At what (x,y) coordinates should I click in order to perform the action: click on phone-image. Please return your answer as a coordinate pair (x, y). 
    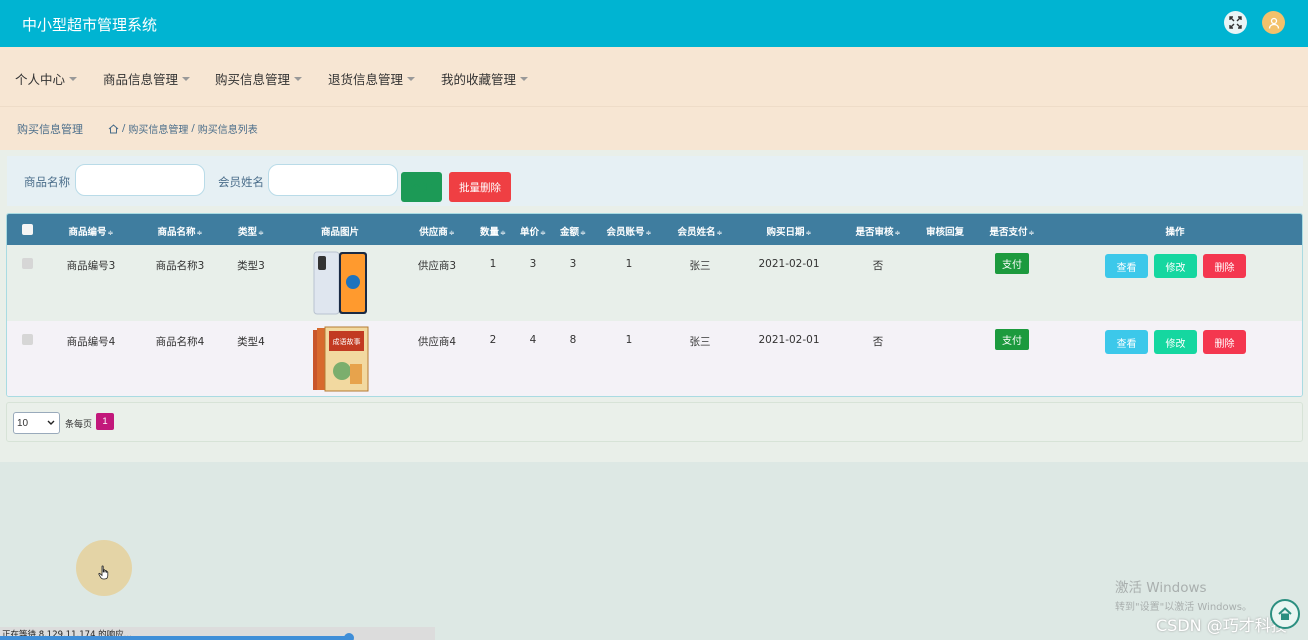
    Looking at the image, I should click on (340, 283).